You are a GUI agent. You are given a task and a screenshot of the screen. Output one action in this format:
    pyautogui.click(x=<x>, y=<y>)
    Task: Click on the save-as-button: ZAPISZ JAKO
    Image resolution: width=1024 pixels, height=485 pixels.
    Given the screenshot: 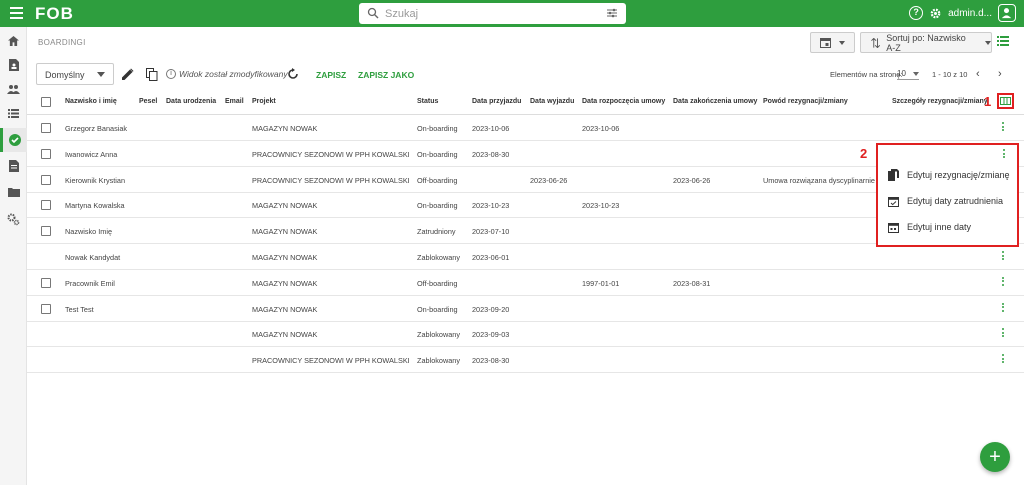 What is the action you would take?
    pyautogui.click(x=386, y=75)
    